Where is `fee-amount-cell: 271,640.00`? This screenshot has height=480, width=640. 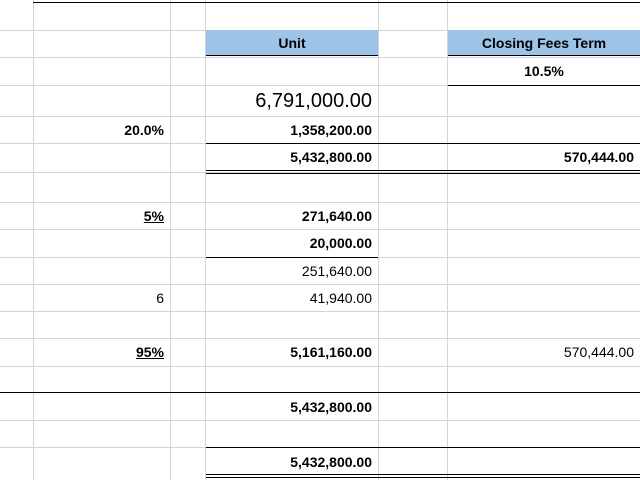
fee-amount-cell: 271,640.00 is located at coordinates (292, 216).